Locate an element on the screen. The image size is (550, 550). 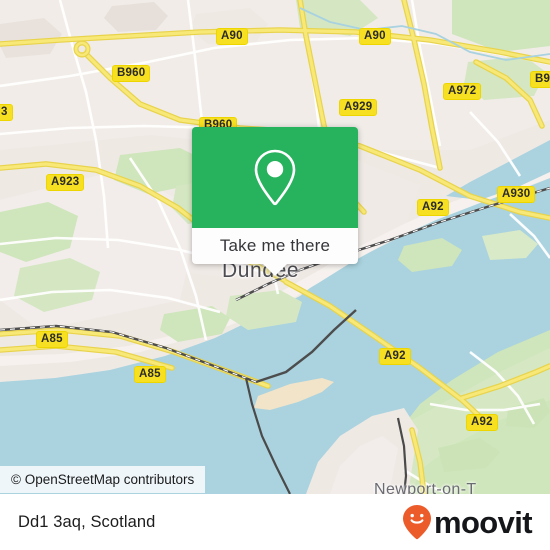
road-shield: A929 is located at coordinates (358, 107).